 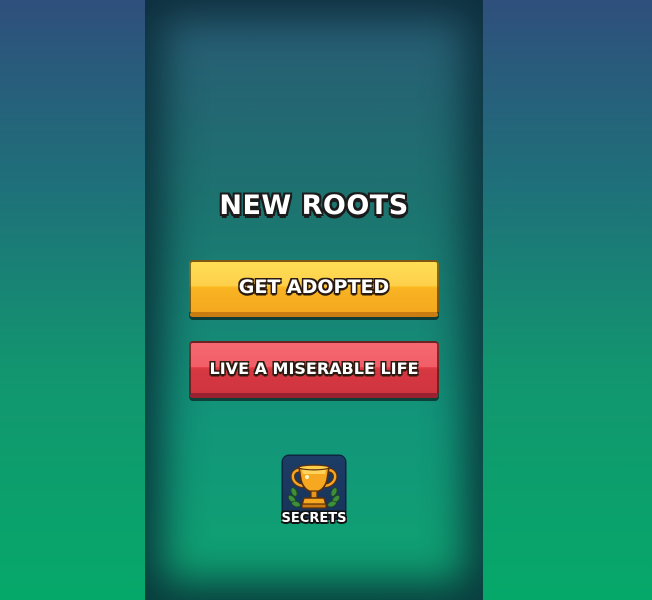 I want to click on live-miserable-life-button: LIVE A MISERABLE LIFE, so click(x=314, y=369).